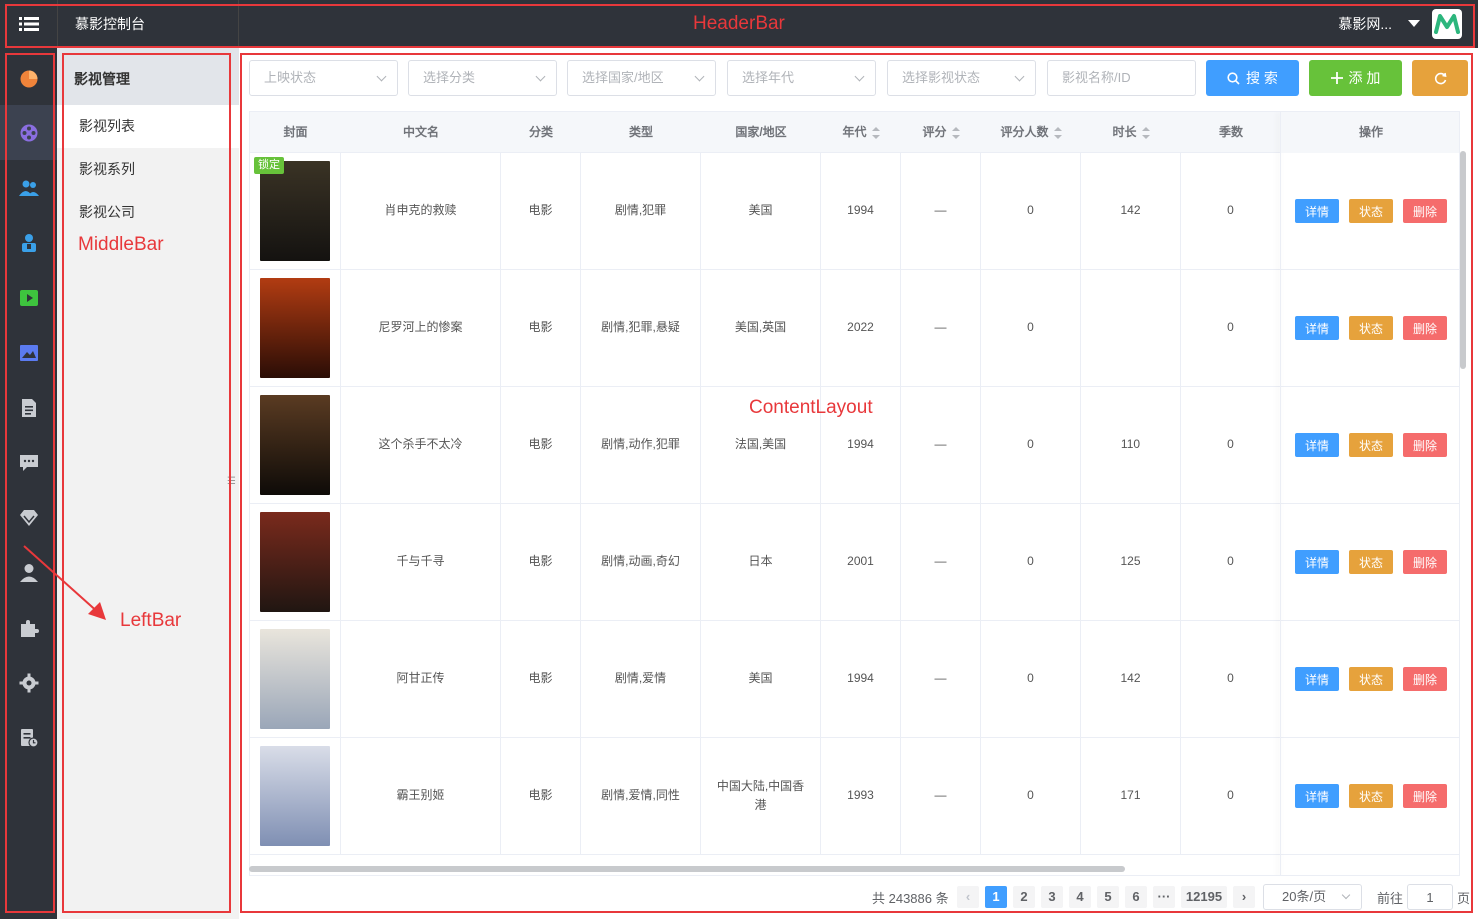  What do you see at coordinates (1136, 897) in the screenshot?
I see `page-6-button: 6` at bounding box center [1136, 897].